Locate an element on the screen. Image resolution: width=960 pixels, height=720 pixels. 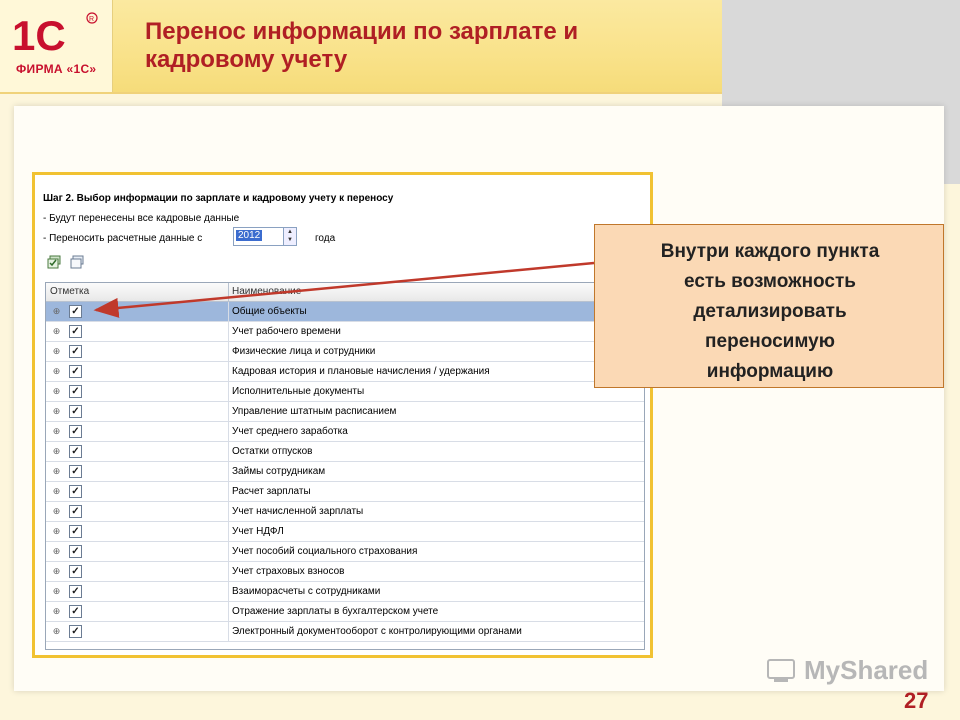
title-line-1: Перенос информации по зарплате и is located at coordinates (362, 31).